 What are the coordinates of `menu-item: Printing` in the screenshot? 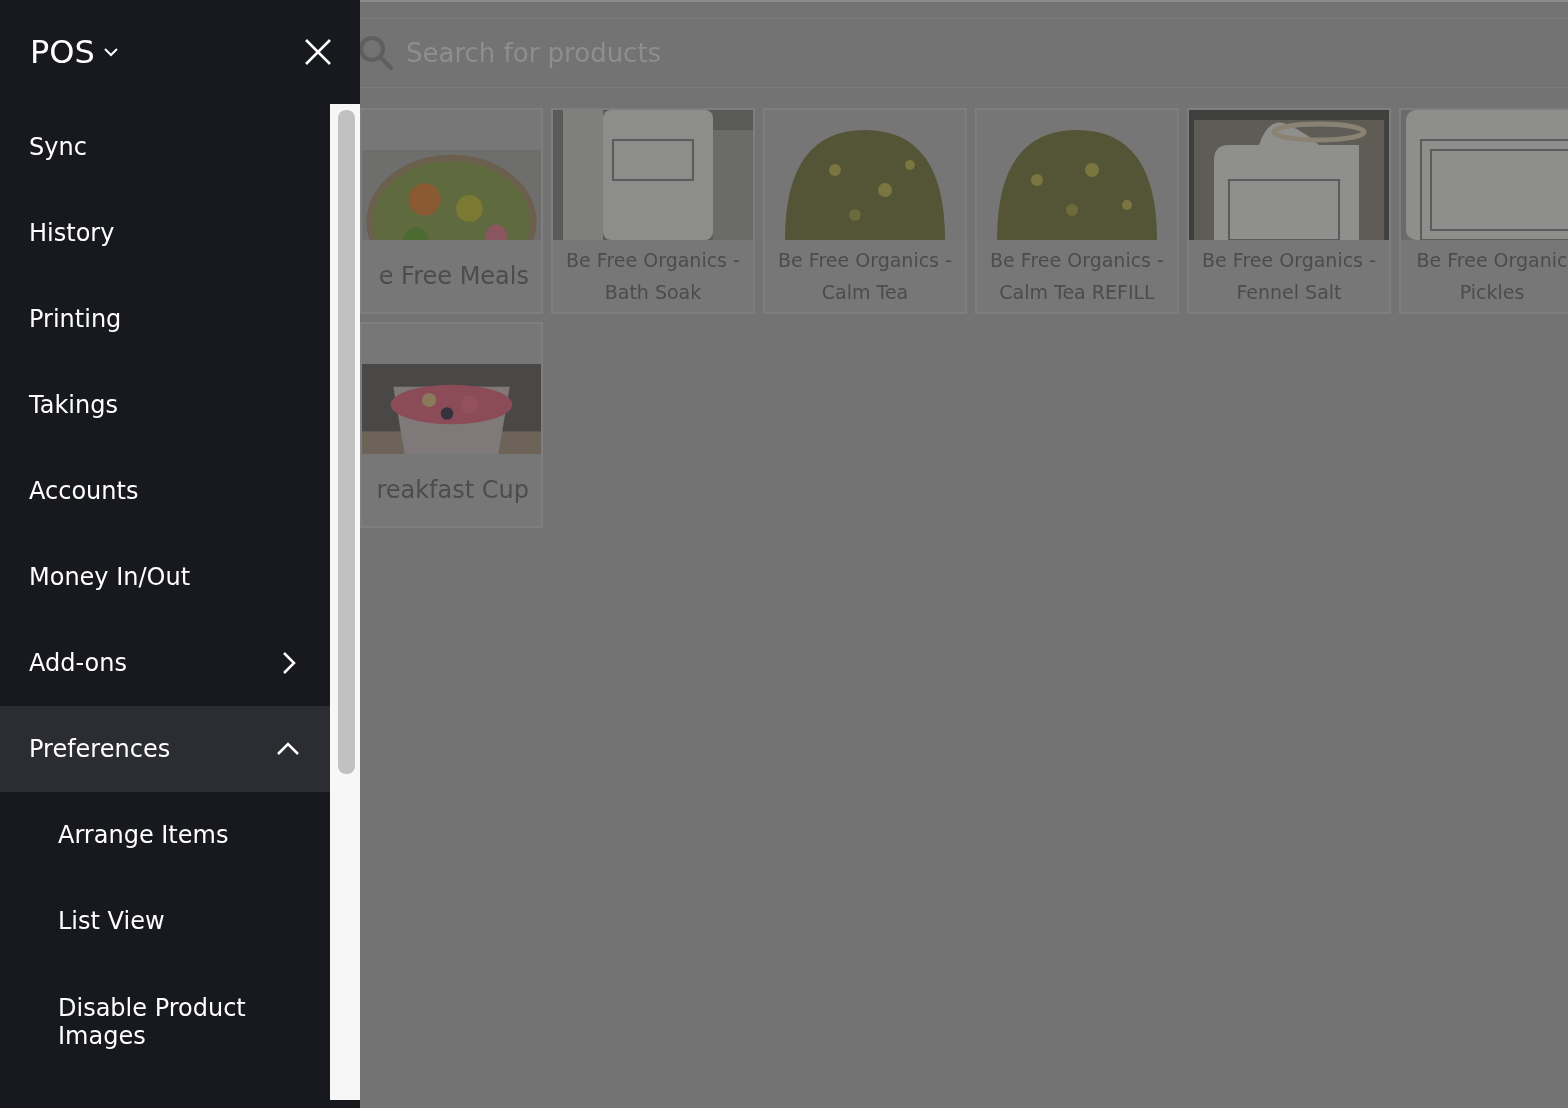 It's located at (165, 319).